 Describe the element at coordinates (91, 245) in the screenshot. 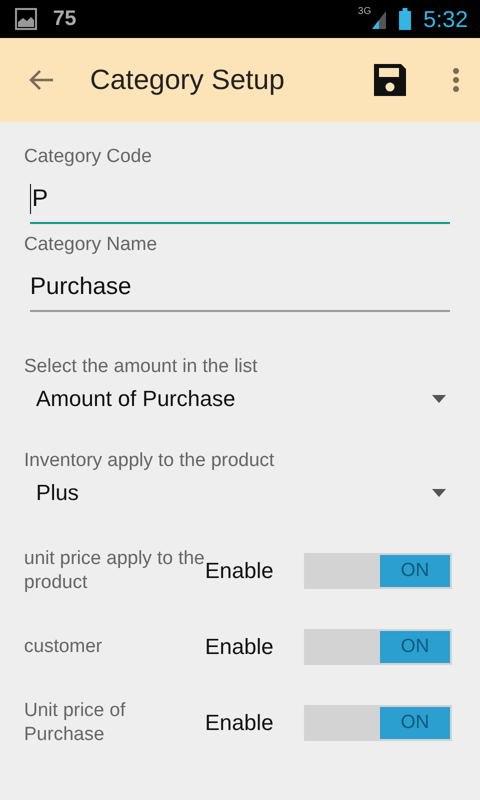

I see `field-label: Category Name` at that location.